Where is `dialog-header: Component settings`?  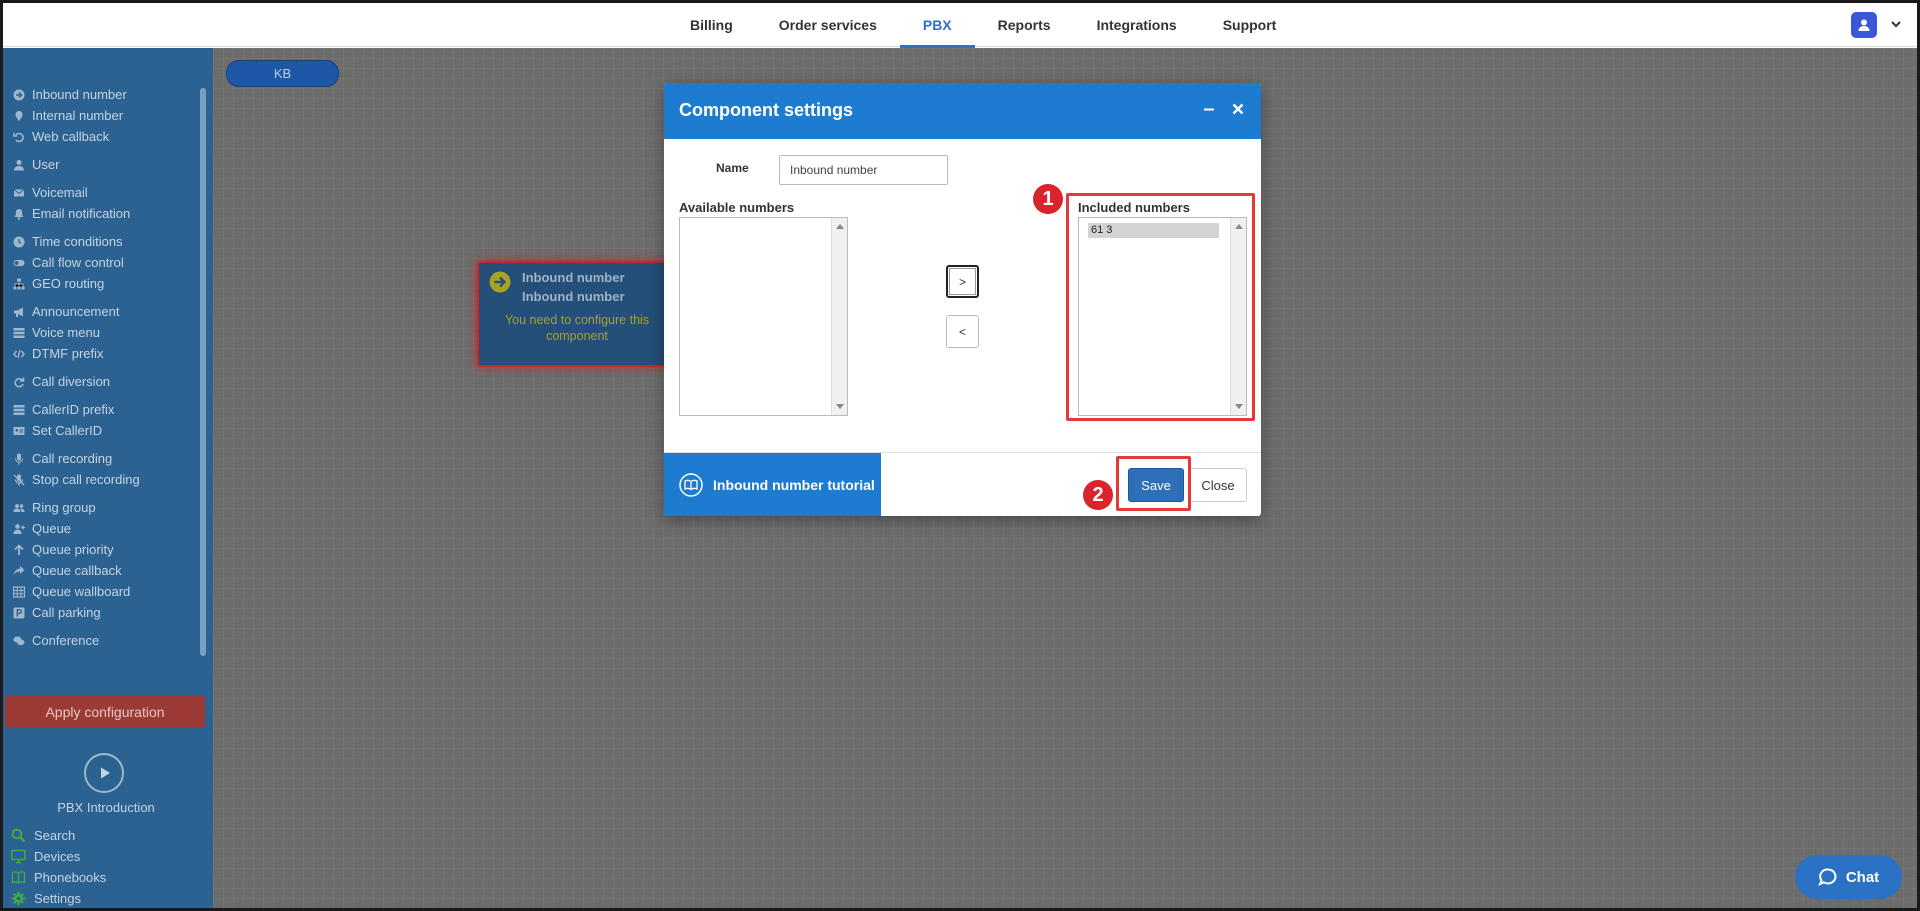
dialog-header: Component settings is located at coordinates (962, 111).